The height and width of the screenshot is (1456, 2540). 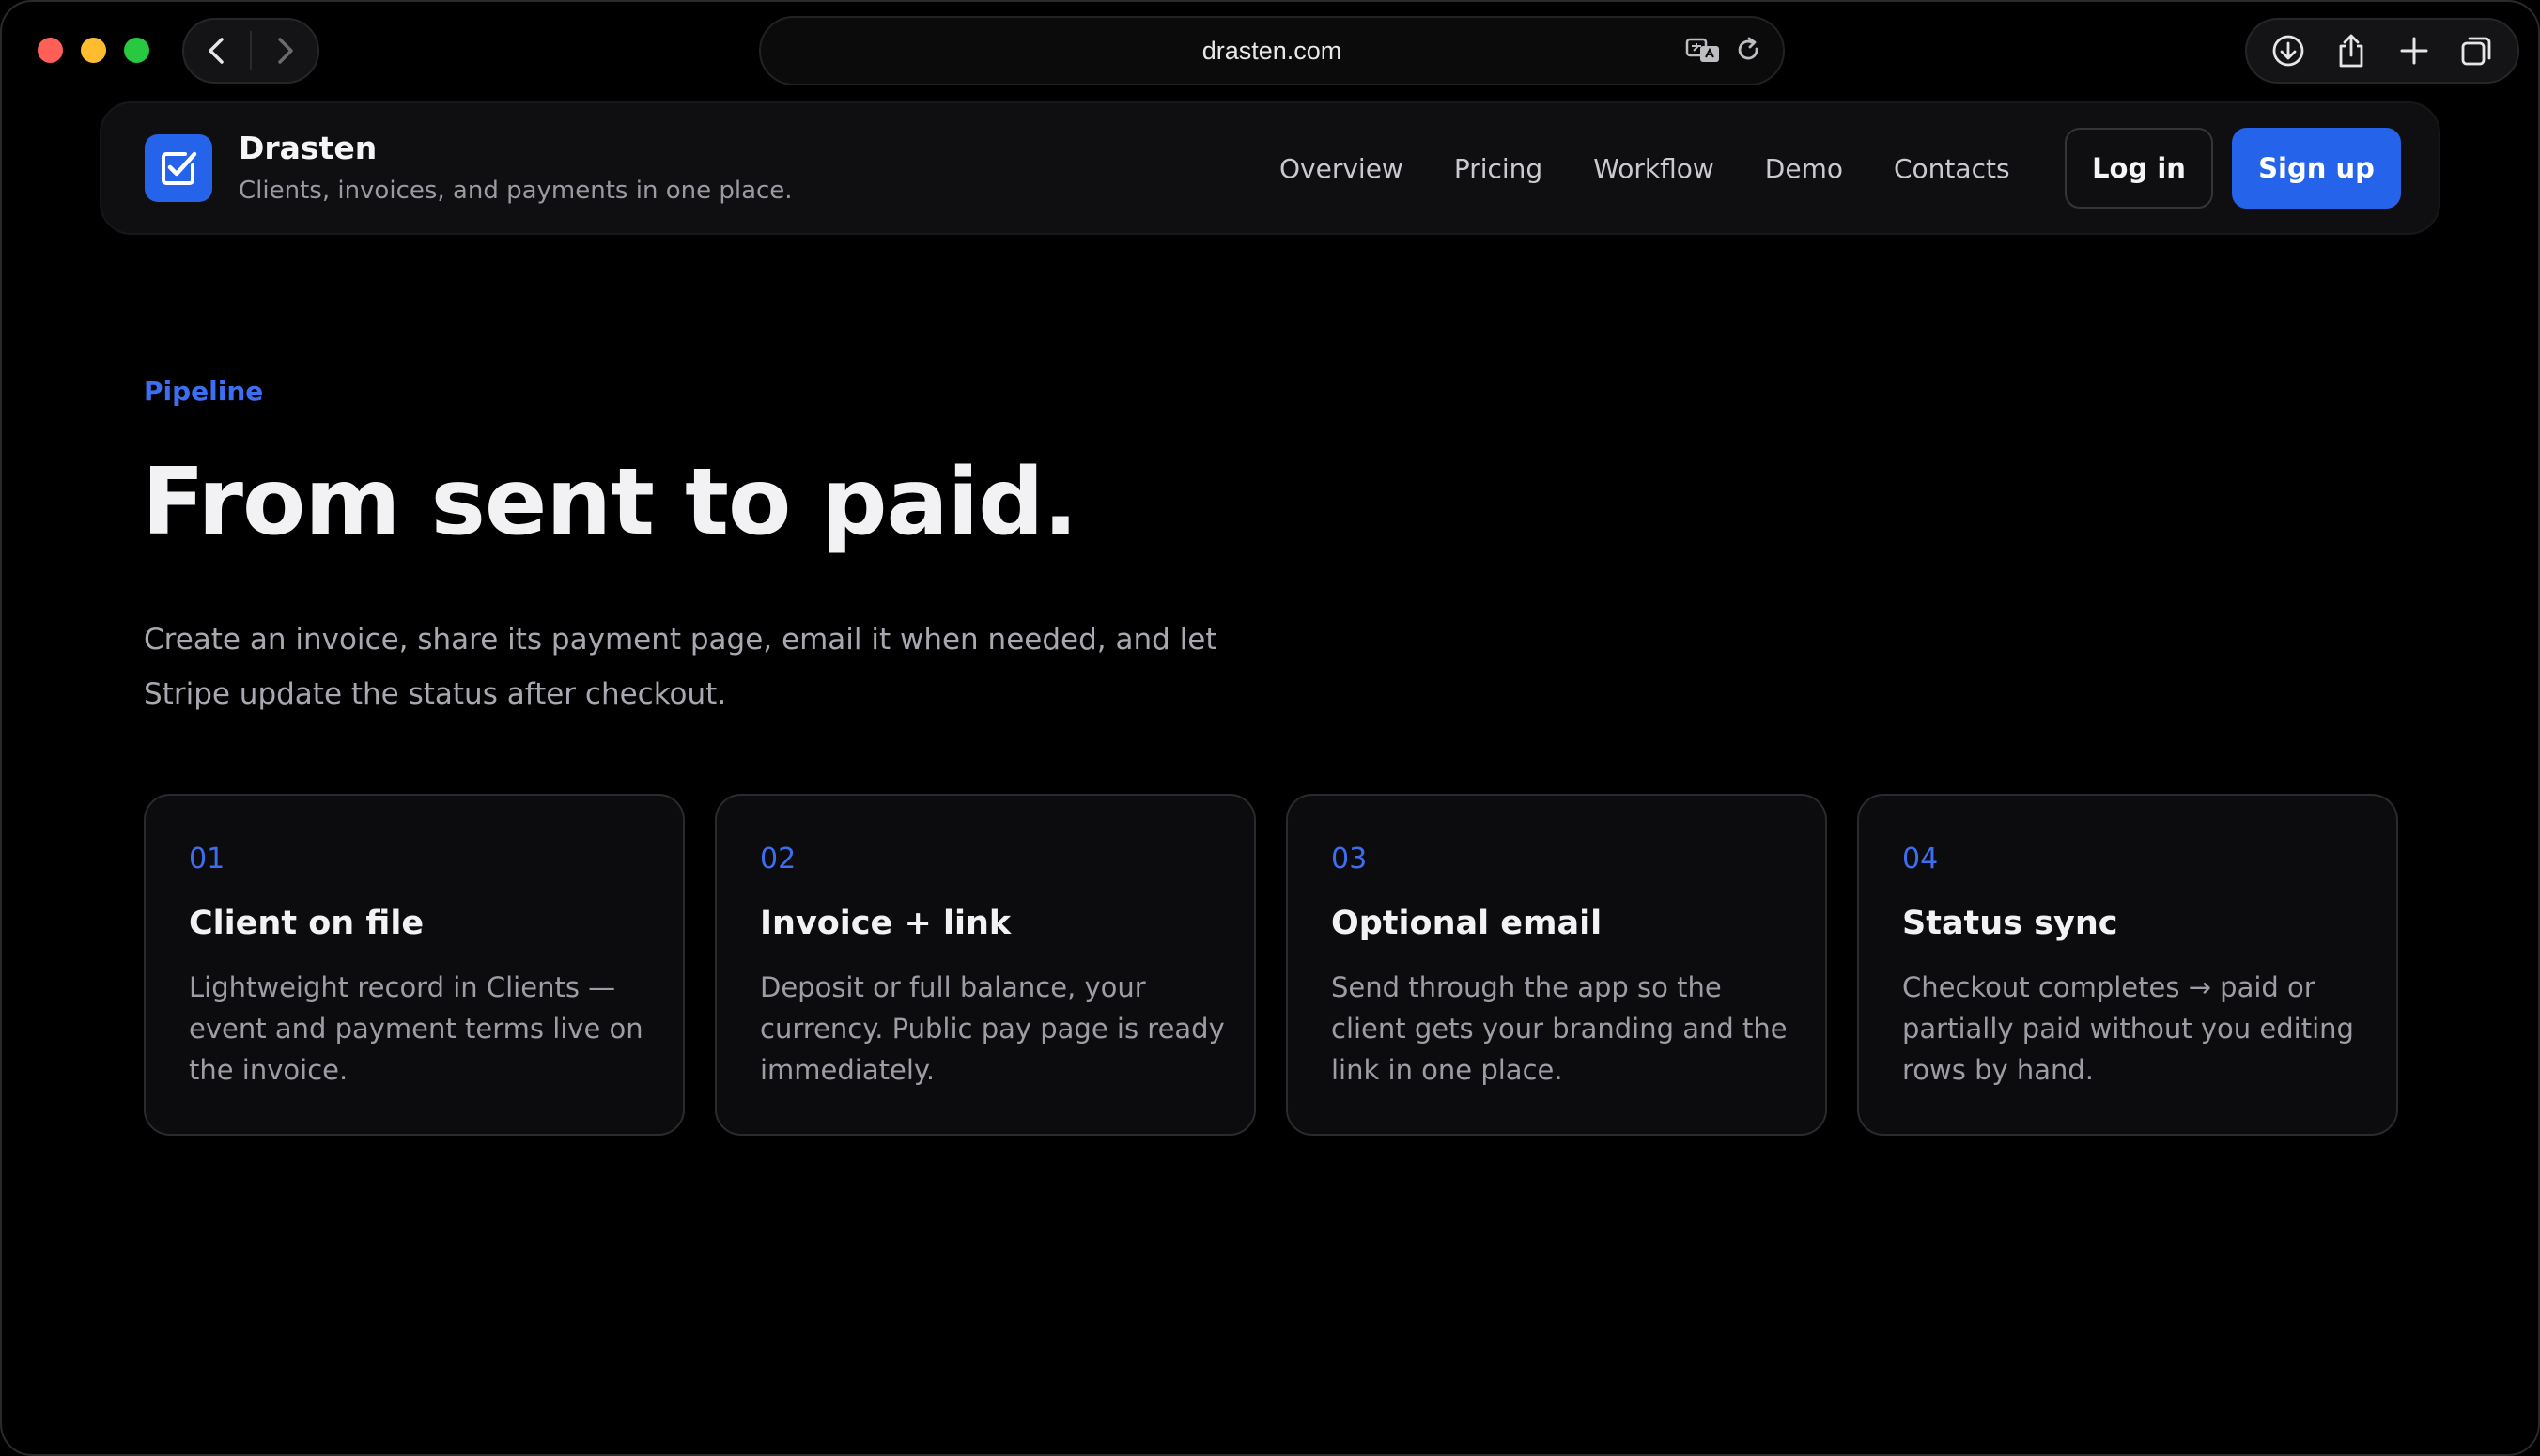 I want to click on plus-icon, so click(x=2413, y=51).